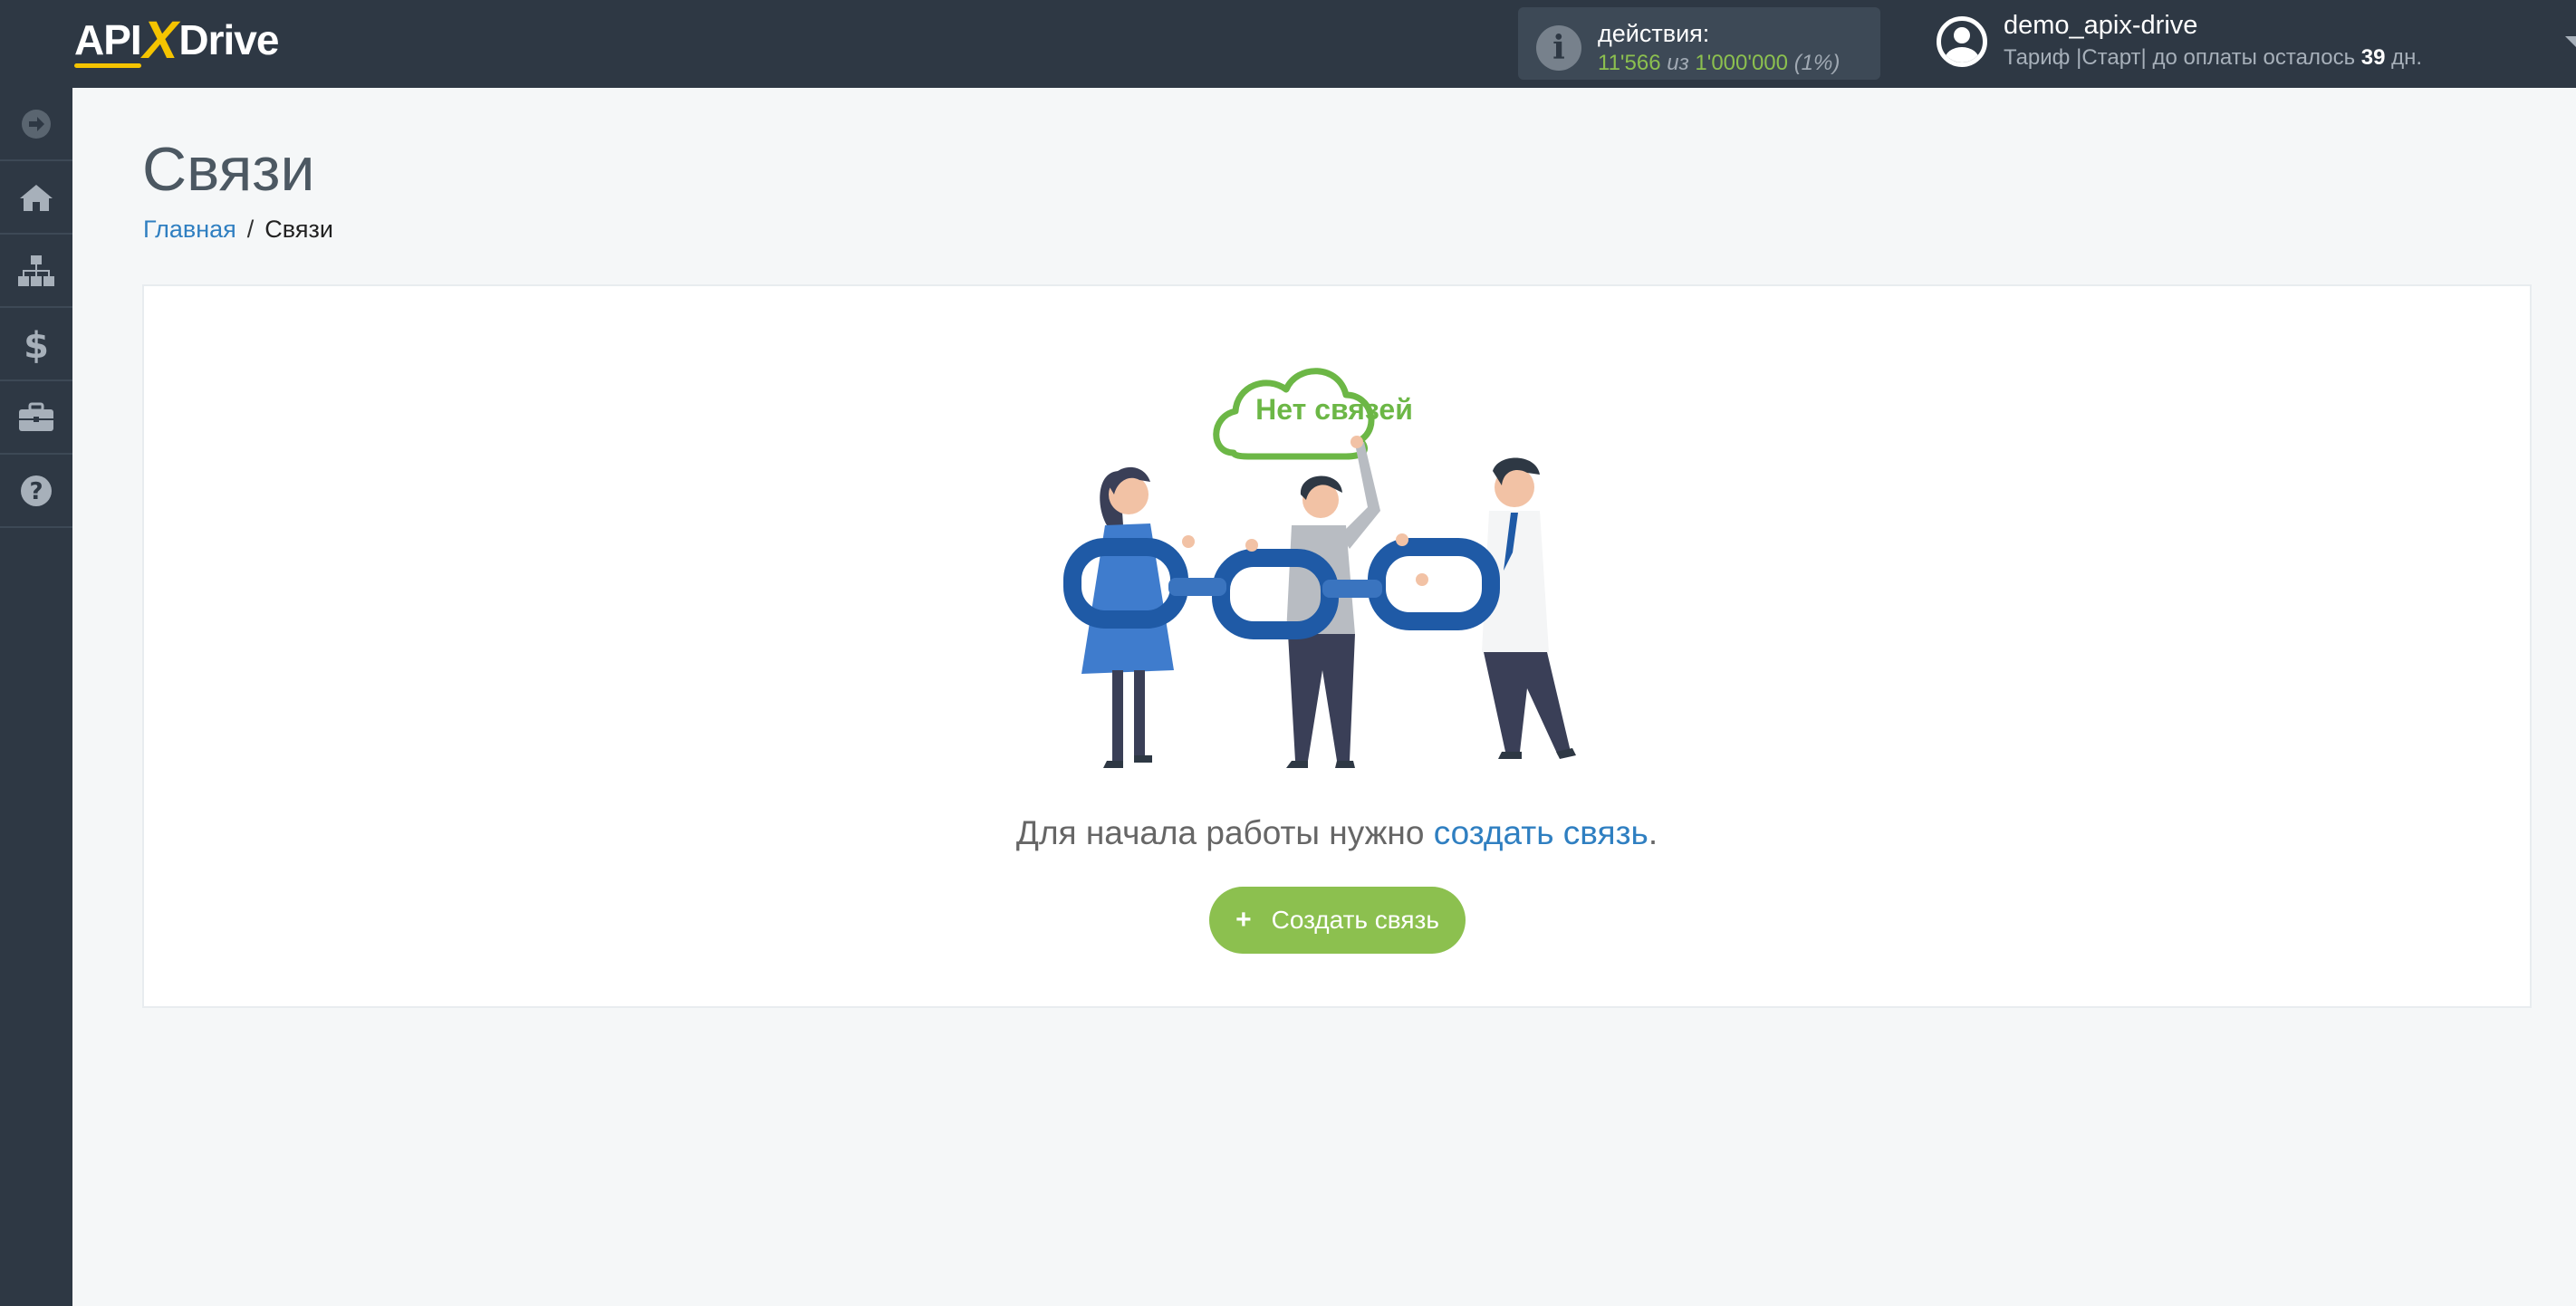 This screenshot has height=1306, width=2576. What do you see at coordinates (2100, 26) in the screenshot?
I see `user-name: demo_apix-drive` at bounding box center [2100, 26].